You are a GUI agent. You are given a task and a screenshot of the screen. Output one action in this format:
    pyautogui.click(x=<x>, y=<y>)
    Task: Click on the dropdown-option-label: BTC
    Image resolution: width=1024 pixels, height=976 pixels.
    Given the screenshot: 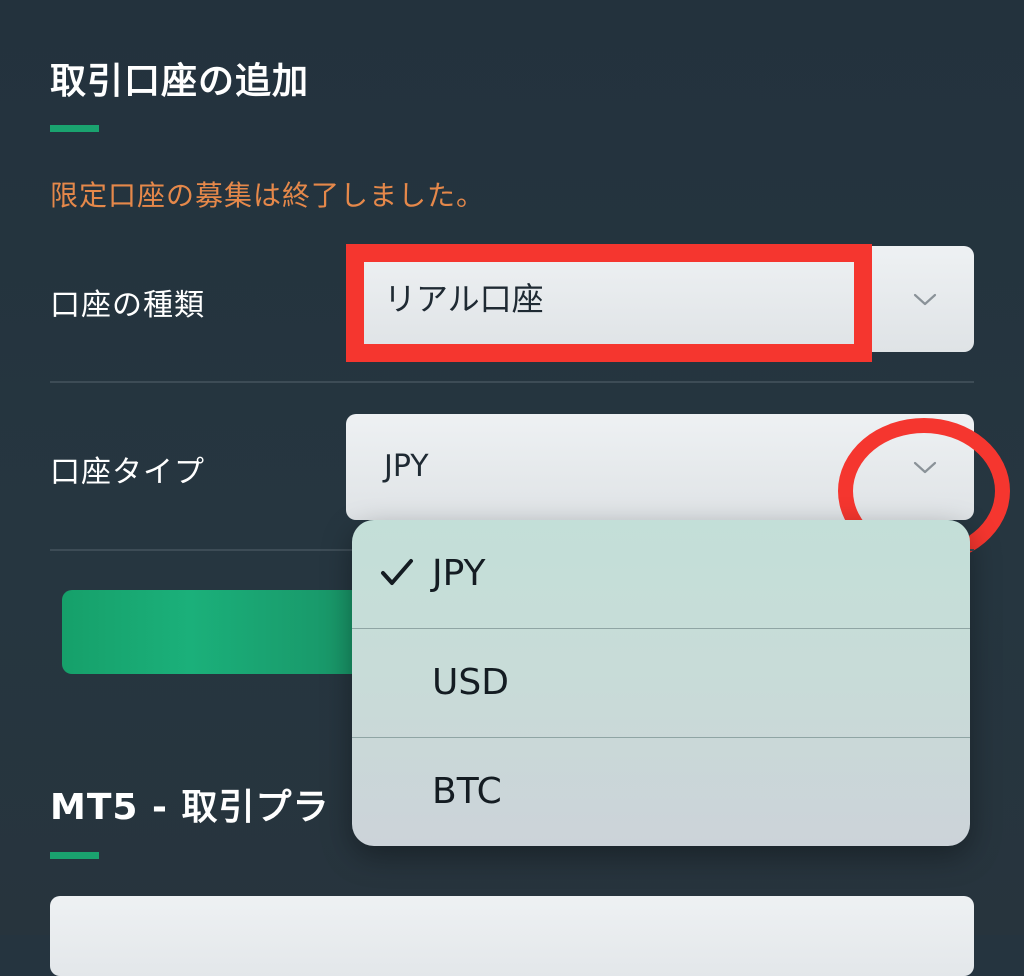 What is the action you would take?
    pyautogui.click(x=467, y=791)
    